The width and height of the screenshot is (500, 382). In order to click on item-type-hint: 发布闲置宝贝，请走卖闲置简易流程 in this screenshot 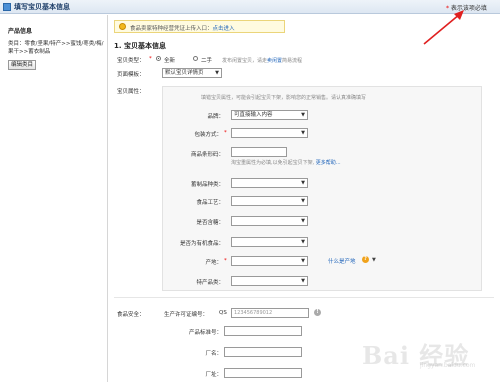, I will do `click(262, 61)`.